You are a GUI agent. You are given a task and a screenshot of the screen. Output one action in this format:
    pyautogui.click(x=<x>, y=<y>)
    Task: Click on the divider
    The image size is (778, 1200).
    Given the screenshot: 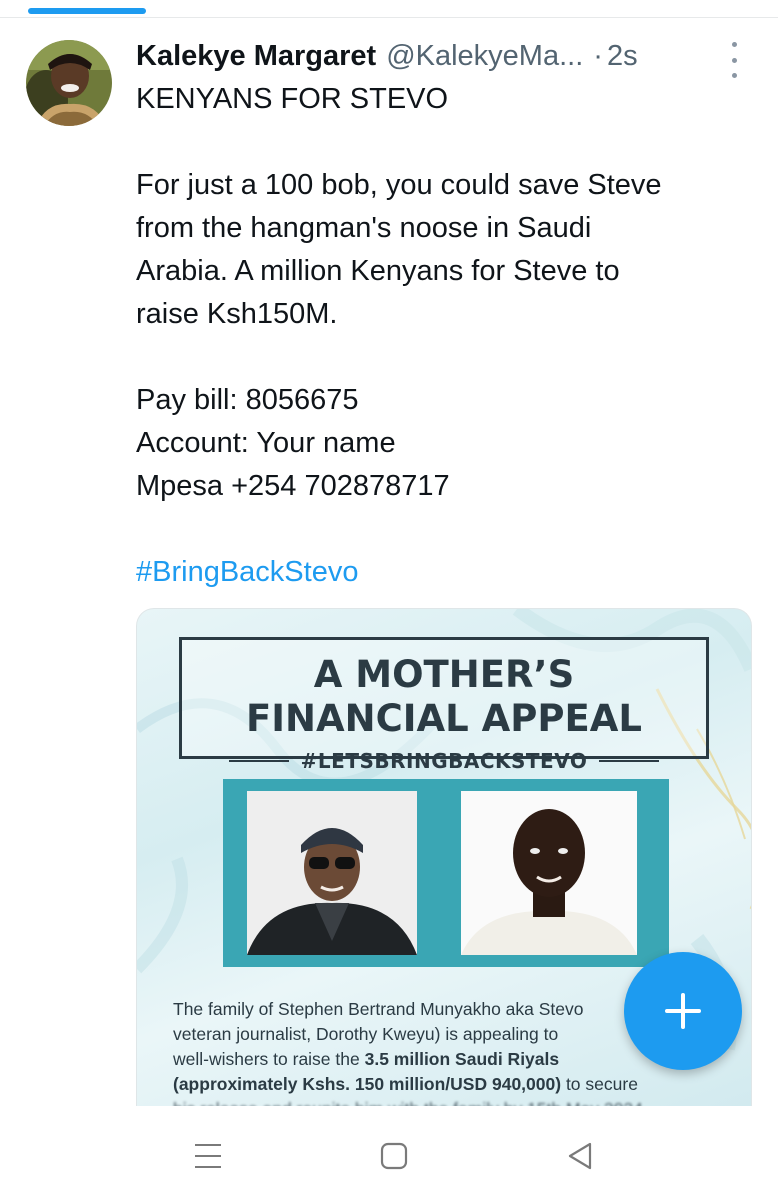 What is the action you would take?
    pyautogui.click(x=389, y=17)
    